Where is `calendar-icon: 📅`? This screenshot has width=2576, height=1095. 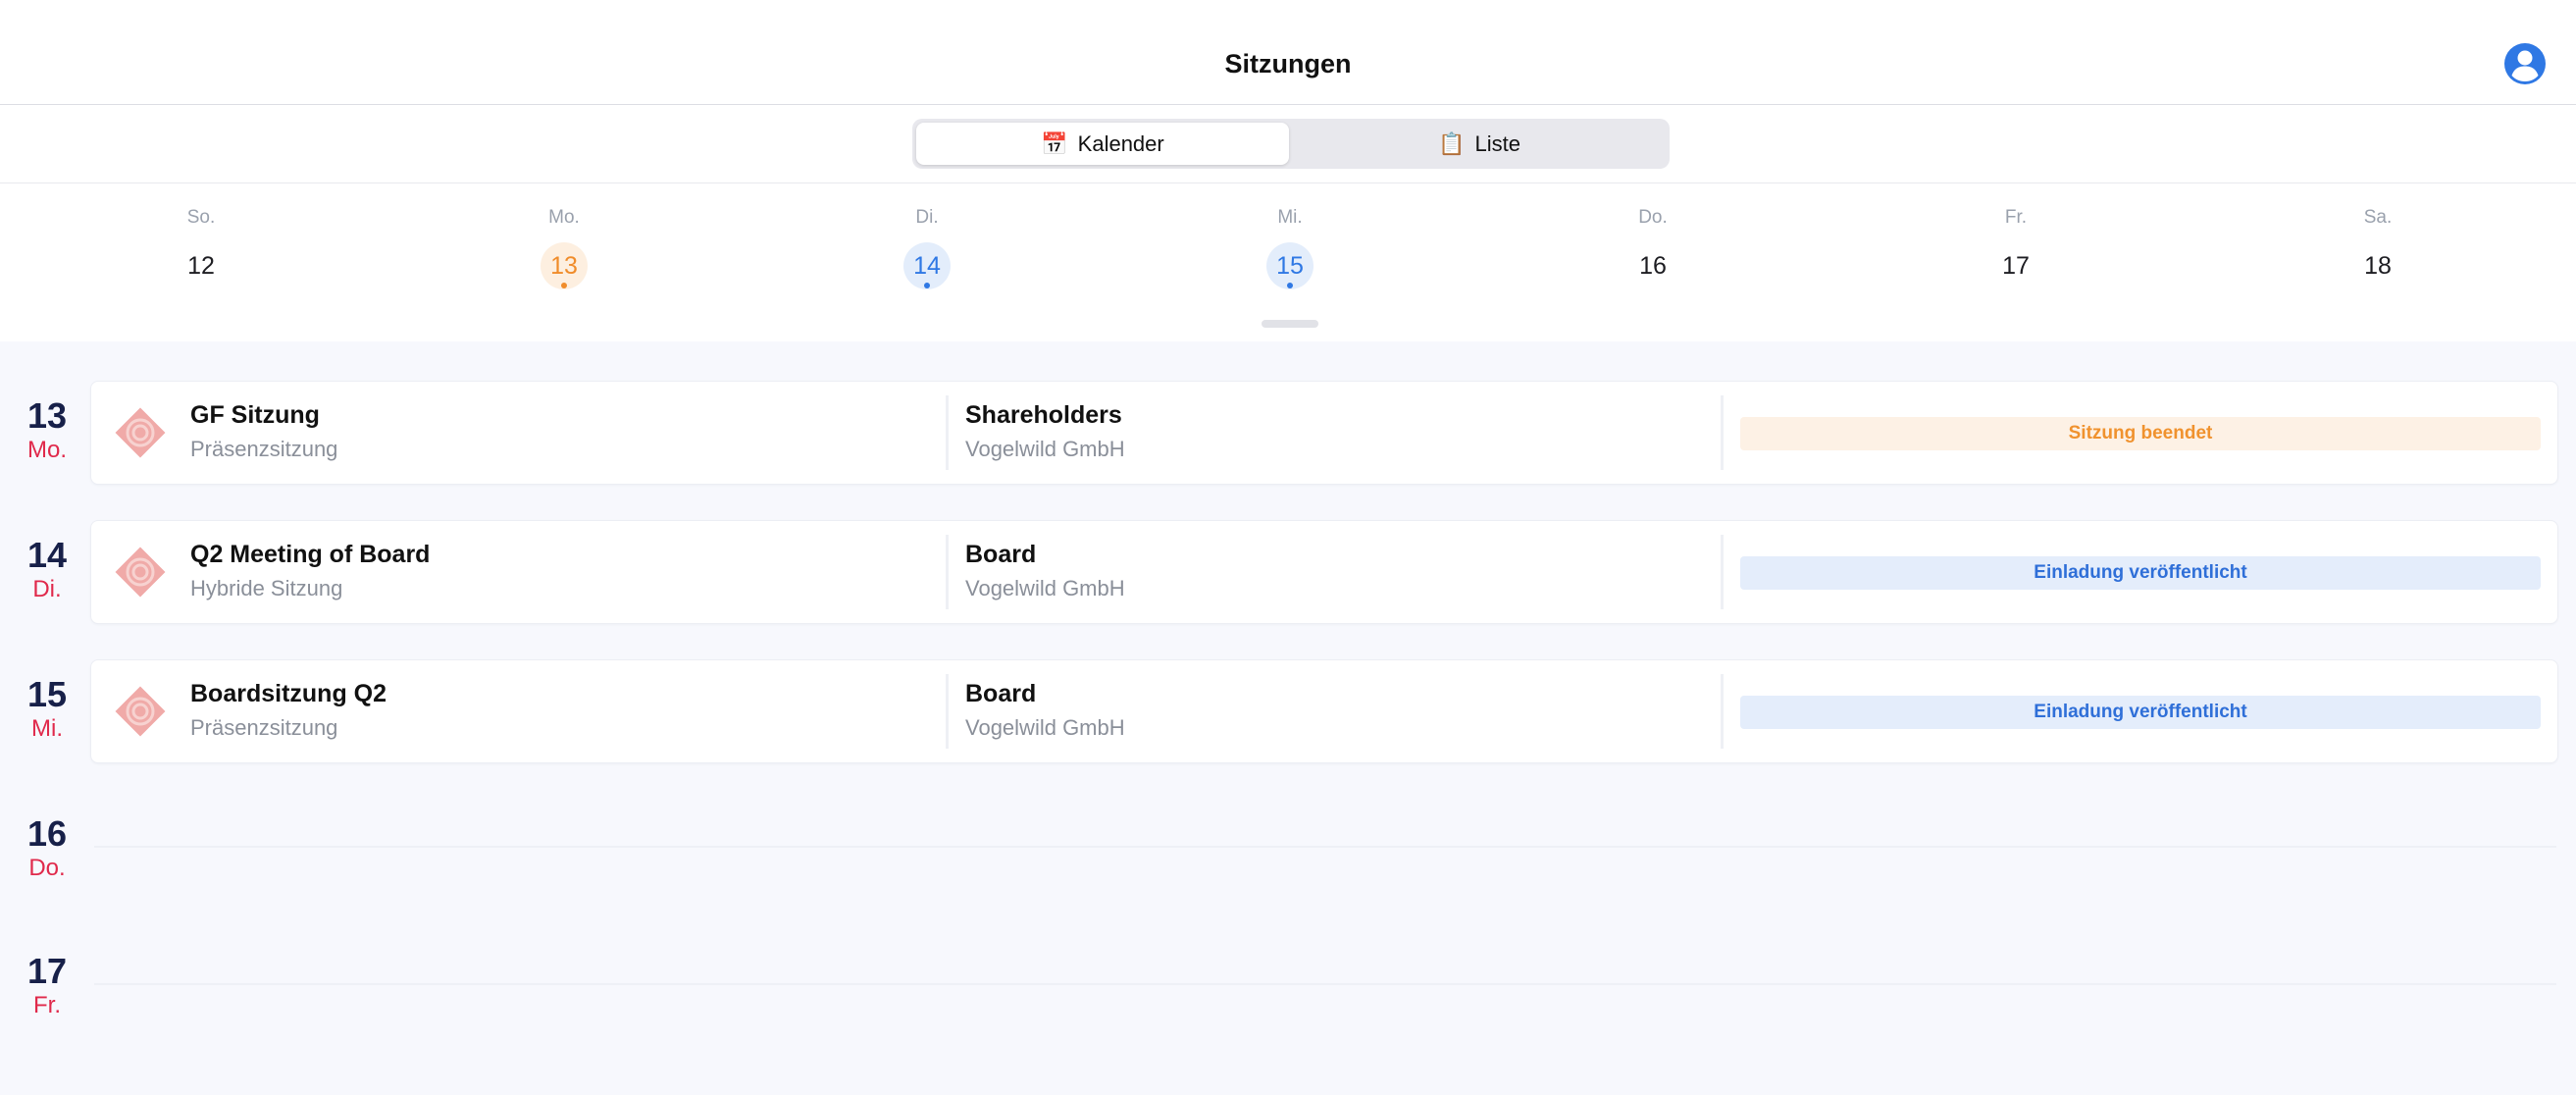
calendar-icon: 📅 is located at coordinates (1054, 143).